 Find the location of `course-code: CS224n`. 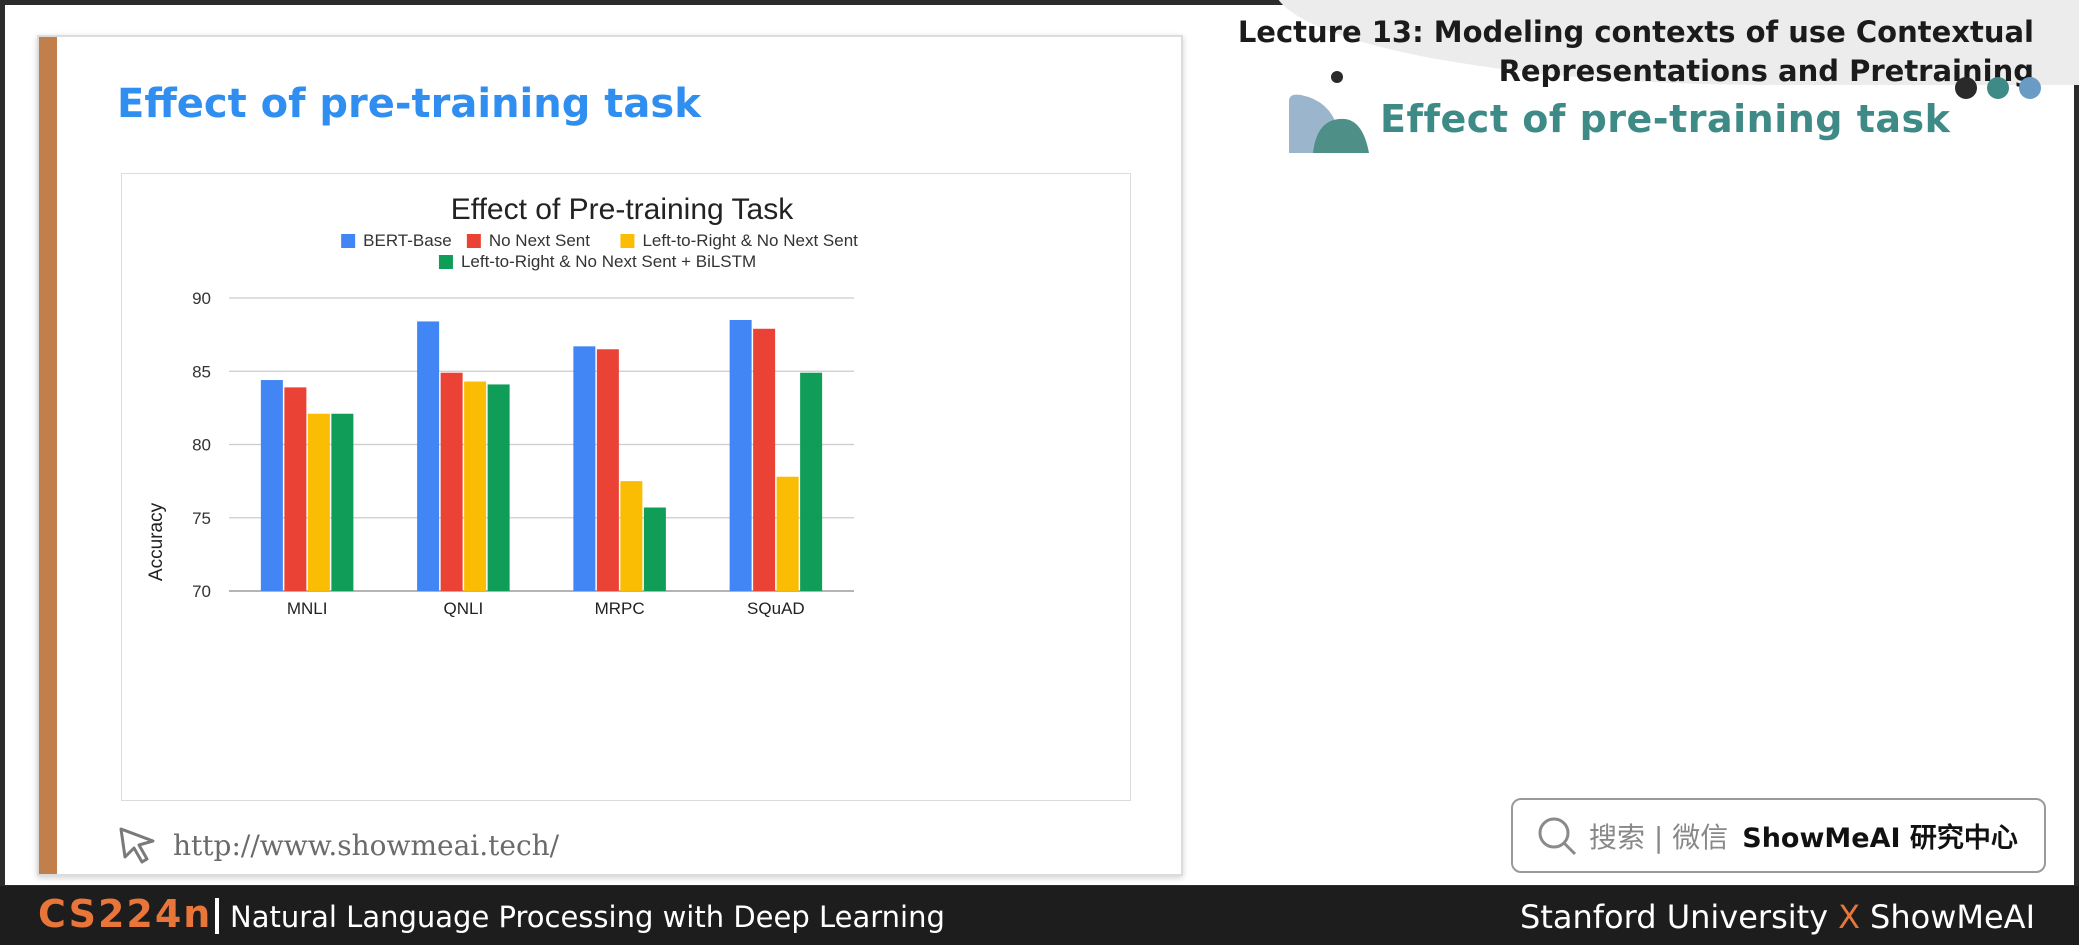

course-code: CS224n is located at coordinates (125, 914).